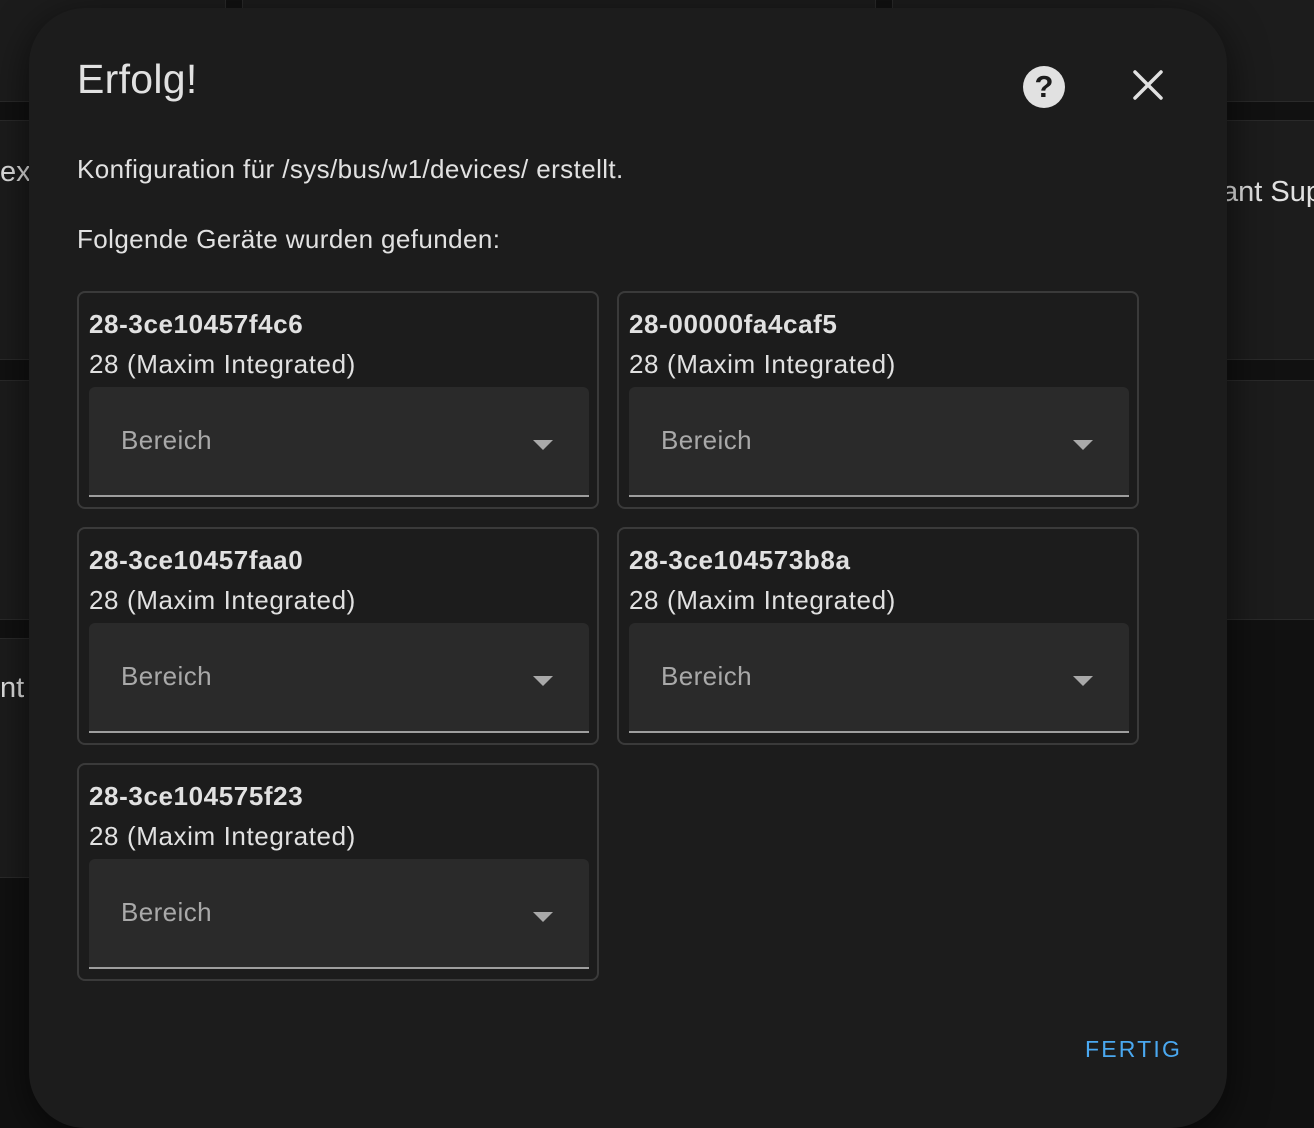 This screenshot has width=1314, height=1128. What do you see at coordinates (1133, 1049) in the screenshot?
I see `done-button: FERTIG` at bounding box center [1133, 1049].